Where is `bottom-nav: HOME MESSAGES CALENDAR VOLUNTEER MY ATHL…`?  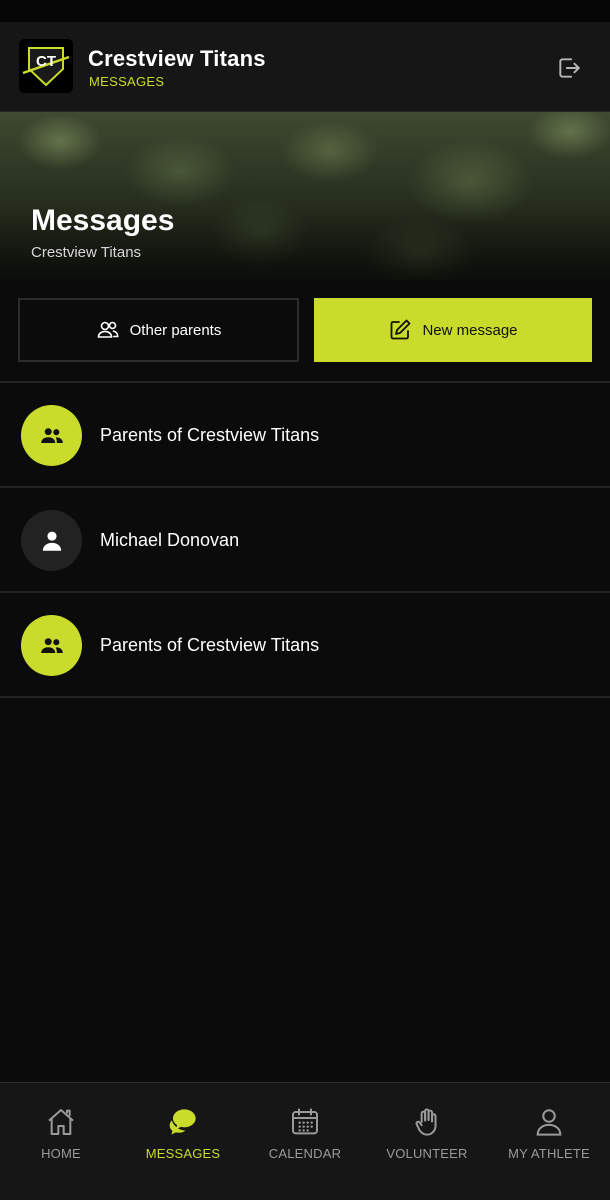
bottom-nav: HOME MESSAGES CALENDAR VOLUNTEER MY ATHL… is located at coordinates (305, 1141).